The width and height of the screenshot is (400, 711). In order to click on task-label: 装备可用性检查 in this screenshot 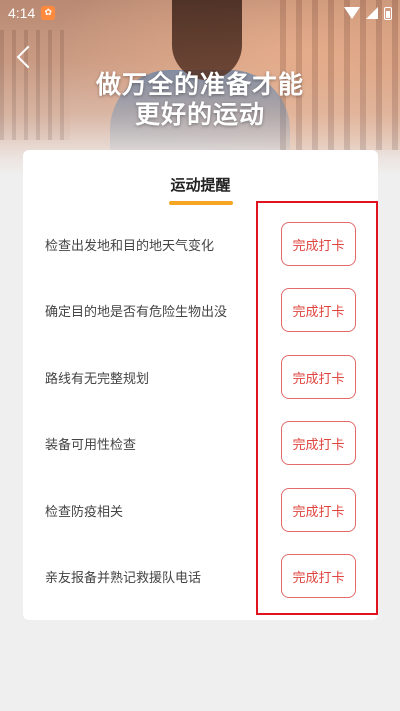, I will do `click(91, 445)`.